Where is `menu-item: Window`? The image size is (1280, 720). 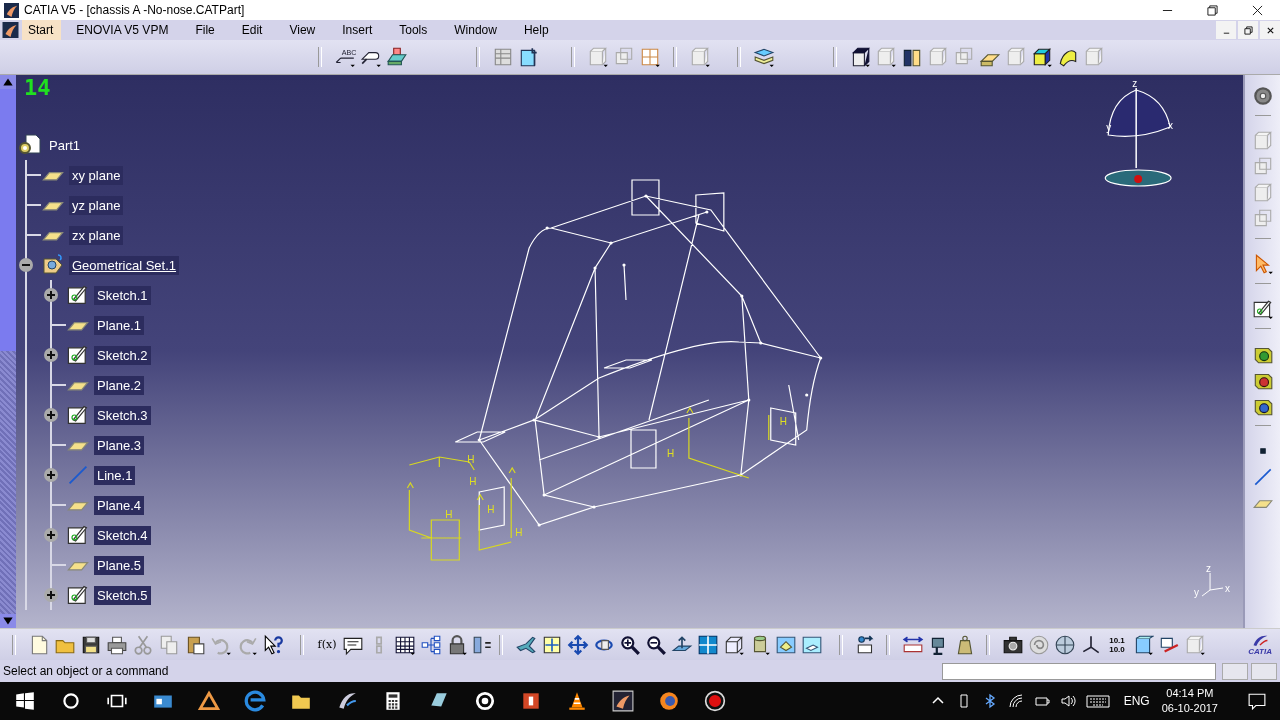 menu-item: Window is located at coordinates (476, 30).